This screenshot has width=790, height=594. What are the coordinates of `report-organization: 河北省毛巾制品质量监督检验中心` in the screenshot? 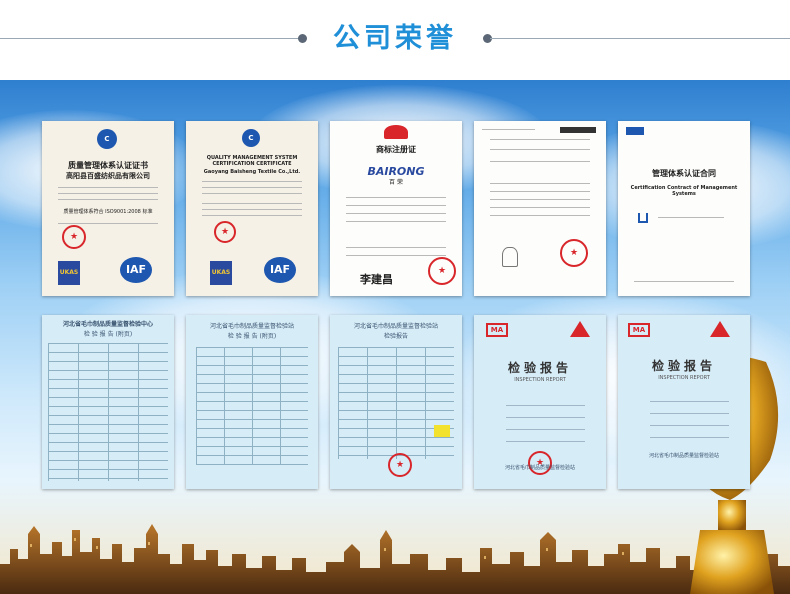 It's located at (107, 324).